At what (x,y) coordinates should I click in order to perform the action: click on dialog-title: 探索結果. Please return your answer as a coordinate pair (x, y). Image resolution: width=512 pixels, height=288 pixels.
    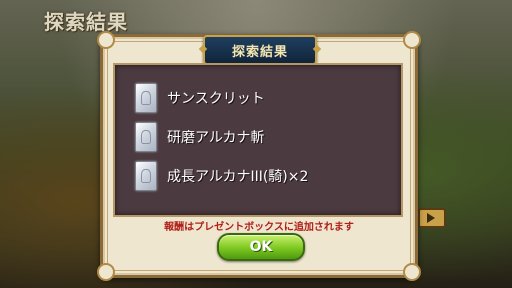
    Looking at the image, I should click on (259, 52).